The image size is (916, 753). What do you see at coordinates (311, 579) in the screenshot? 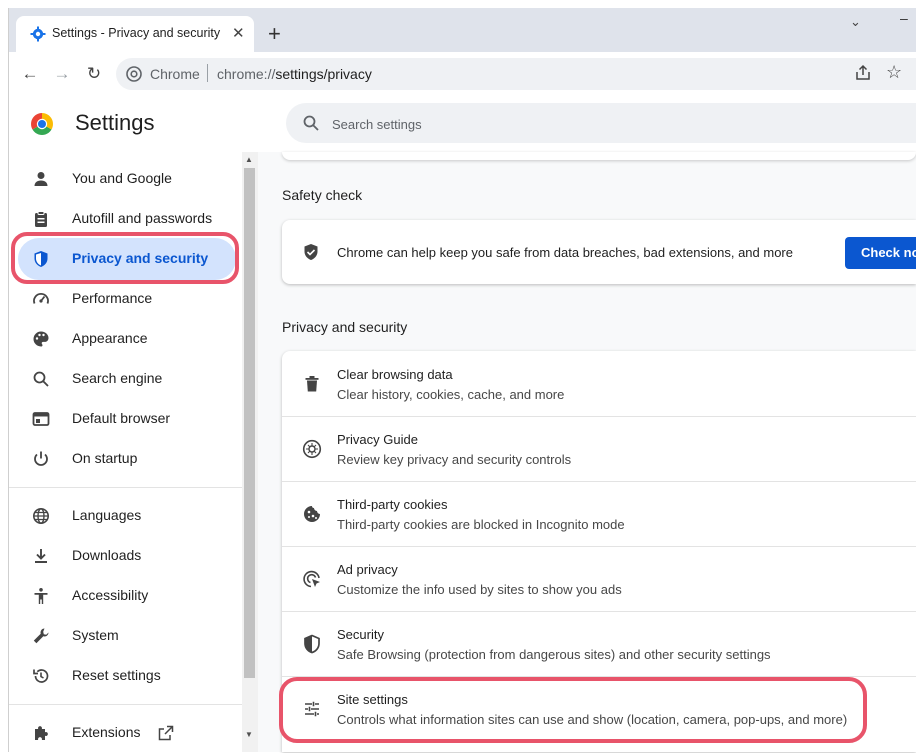
I see `ad-target-icon` at bounding box center [311, 579].